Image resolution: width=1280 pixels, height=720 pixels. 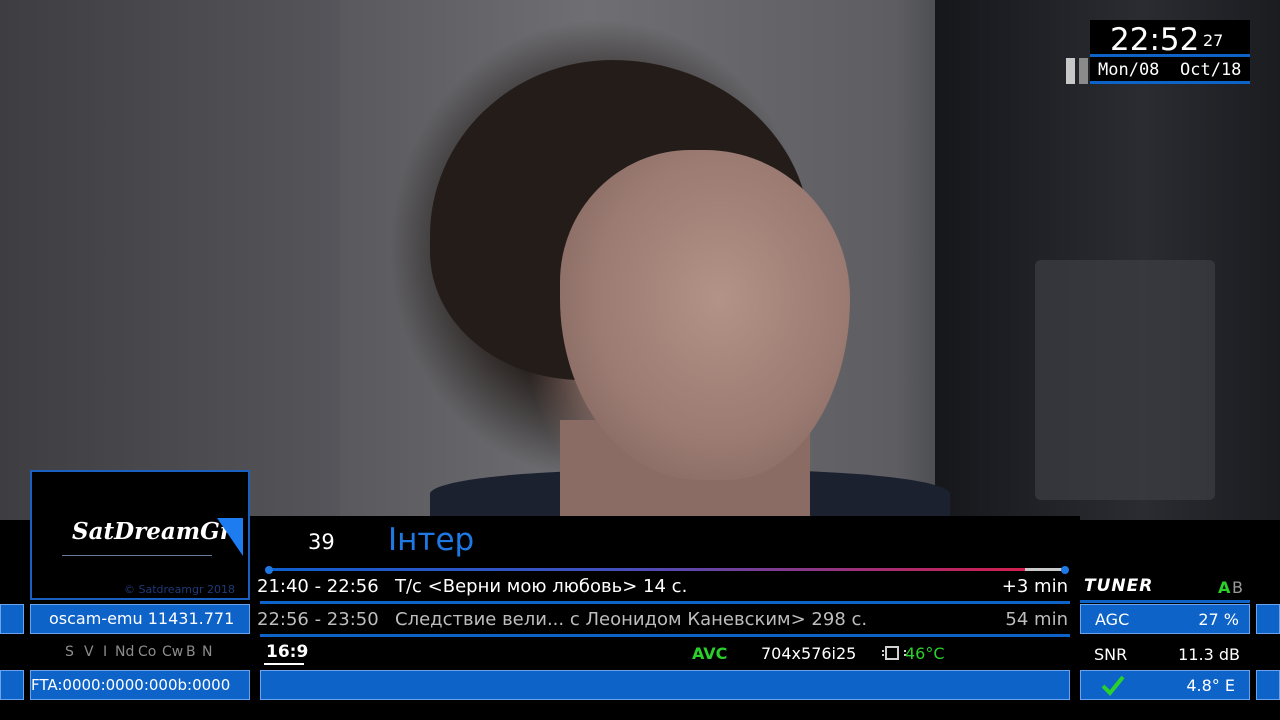 I want to click on caid-co: Co, so click(x=147, y=652).